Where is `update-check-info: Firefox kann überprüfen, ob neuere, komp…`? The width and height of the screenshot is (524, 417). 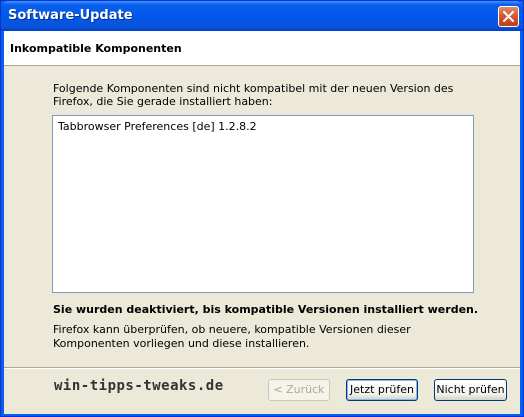 update-check-info: Firefox kann überprüfen, ob neuere, komp… is located at coordinates (232, 336).